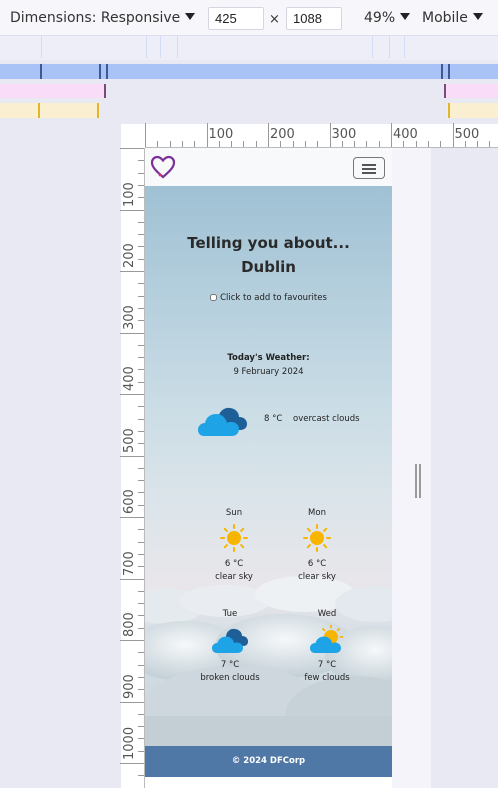  Describe the element at coordinates (230, 665) in the screenshot. I see `forecast-temperature: 7 °C` at that location.